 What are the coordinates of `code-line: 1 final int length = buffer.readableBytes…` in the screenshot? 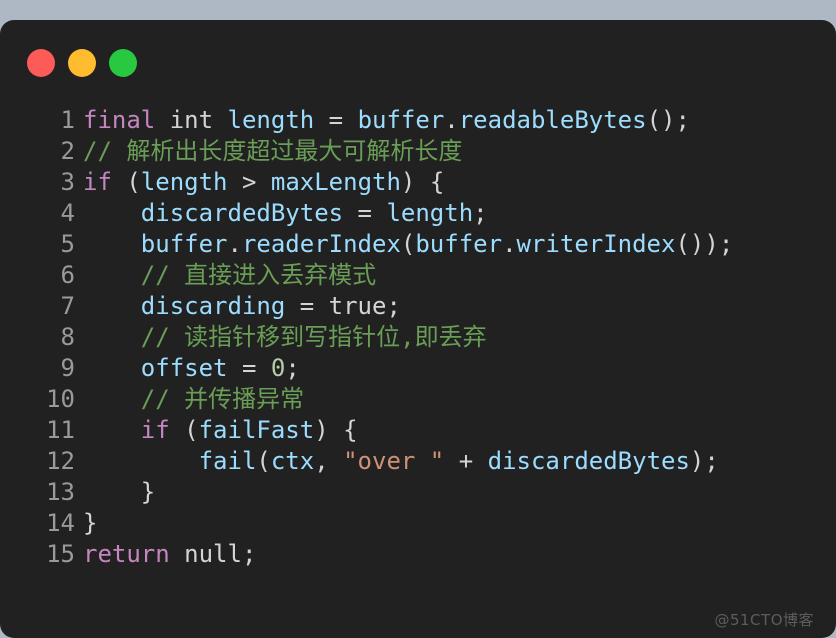 It's located at (418, 120).